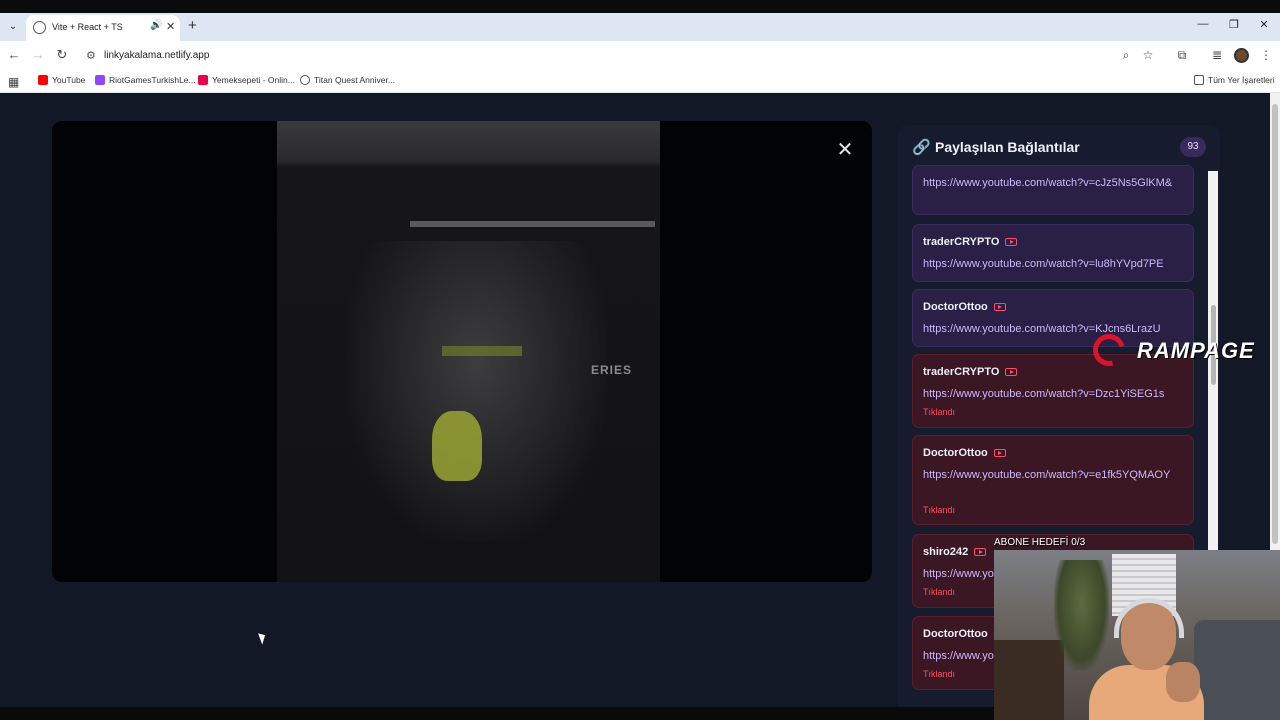  I want to click on video-shirt-logo, so click(457, 446).